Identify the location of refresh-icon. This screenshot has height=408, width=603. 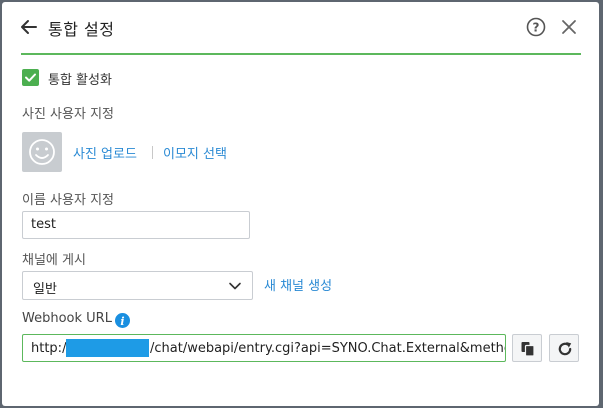
(565, 349).